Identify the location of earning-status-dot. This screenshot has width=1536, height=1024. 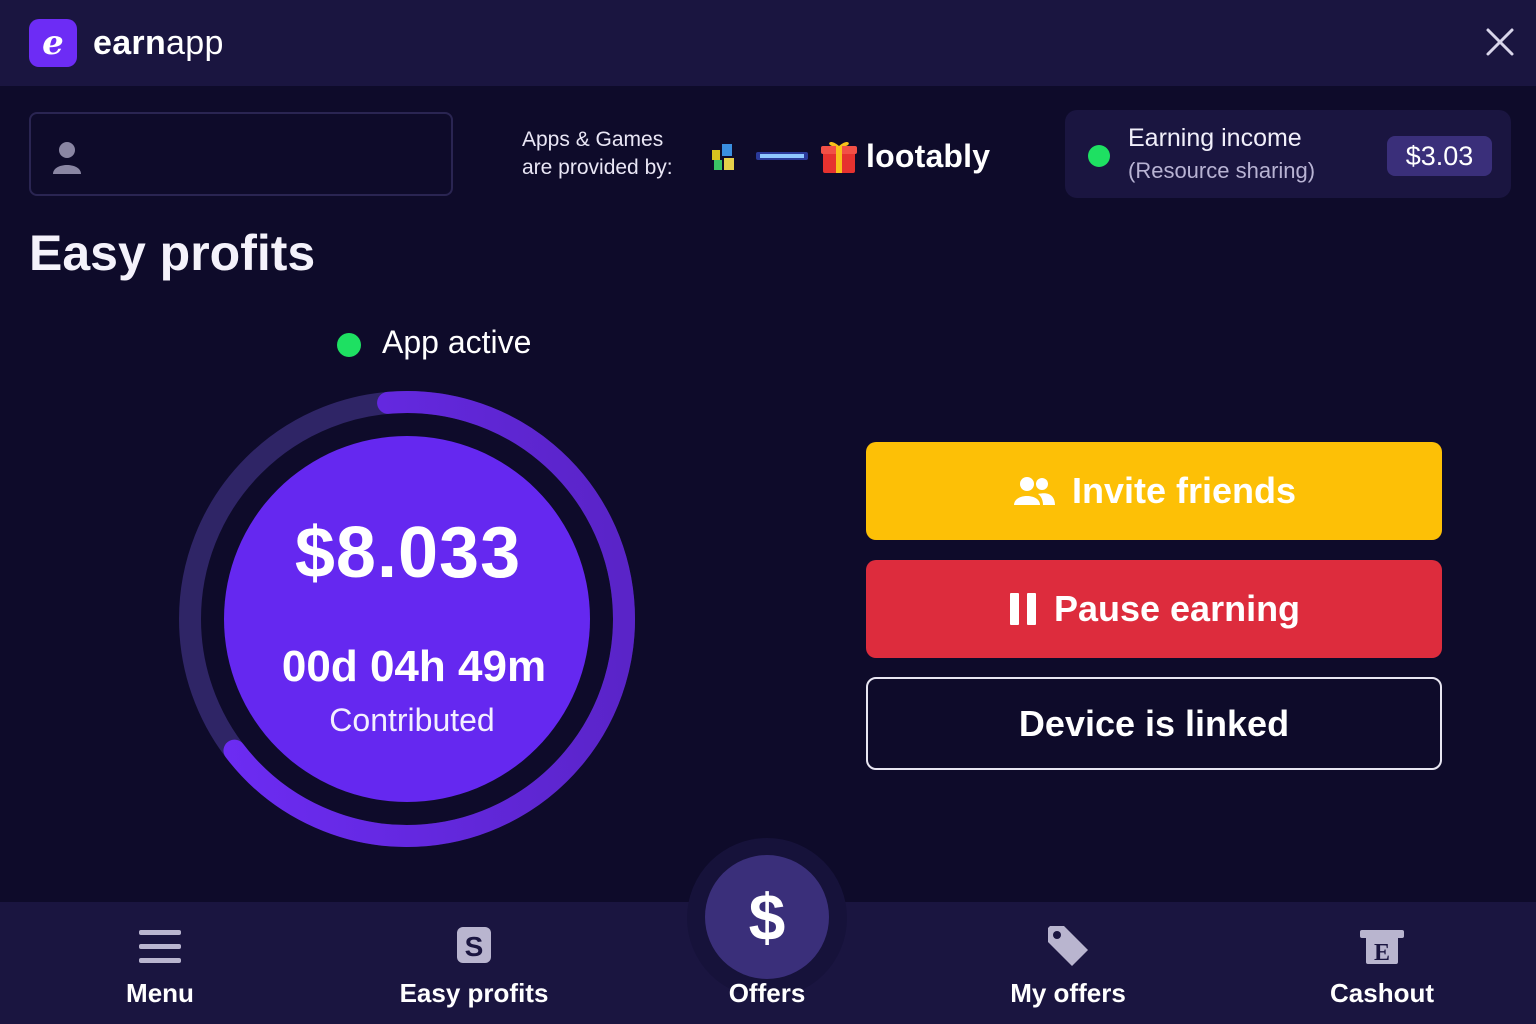
(1099, 156).